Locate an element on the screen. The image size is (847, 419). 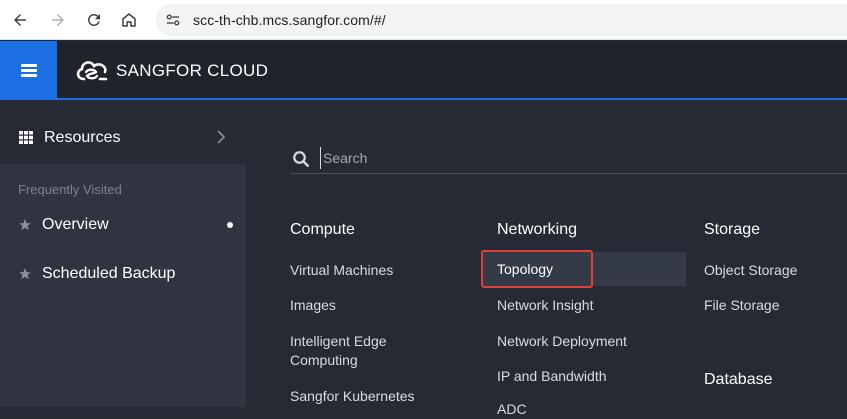
link-adc: ADC is located at coordinates (512, 409).